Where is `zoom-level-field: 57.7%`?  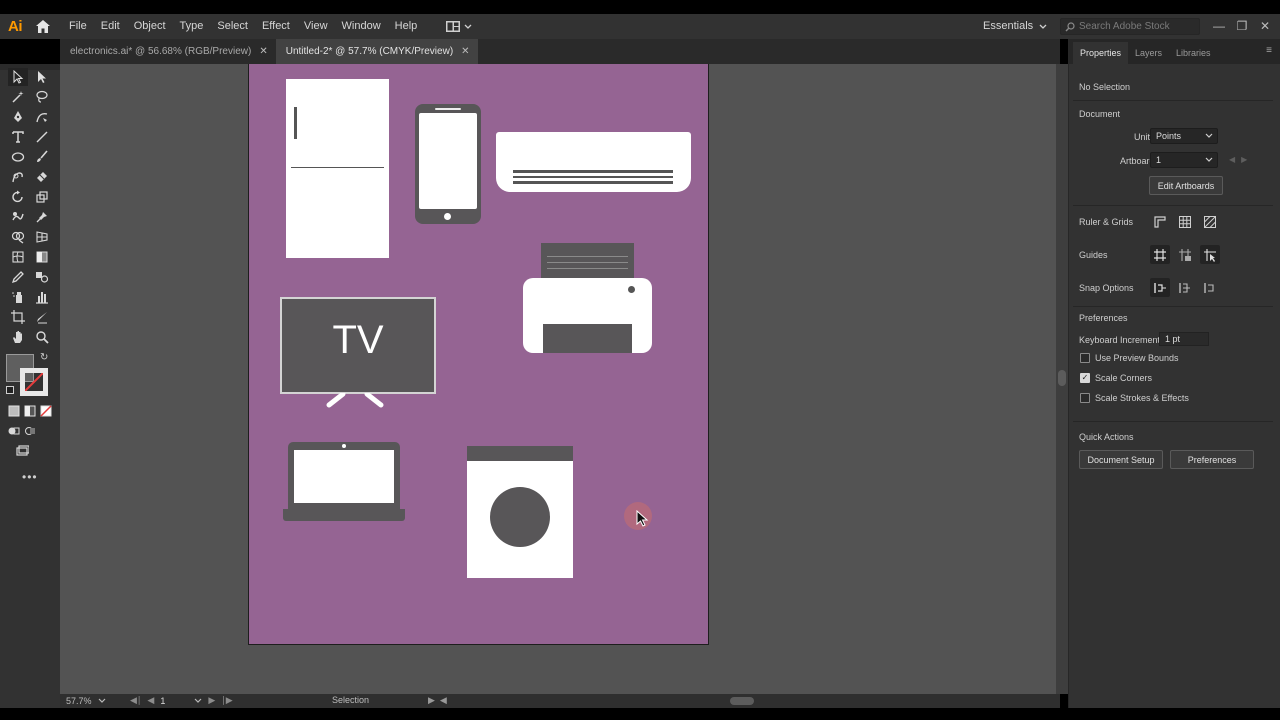 zoom-level-field: 57.7% is located at coordinates (91, 701).